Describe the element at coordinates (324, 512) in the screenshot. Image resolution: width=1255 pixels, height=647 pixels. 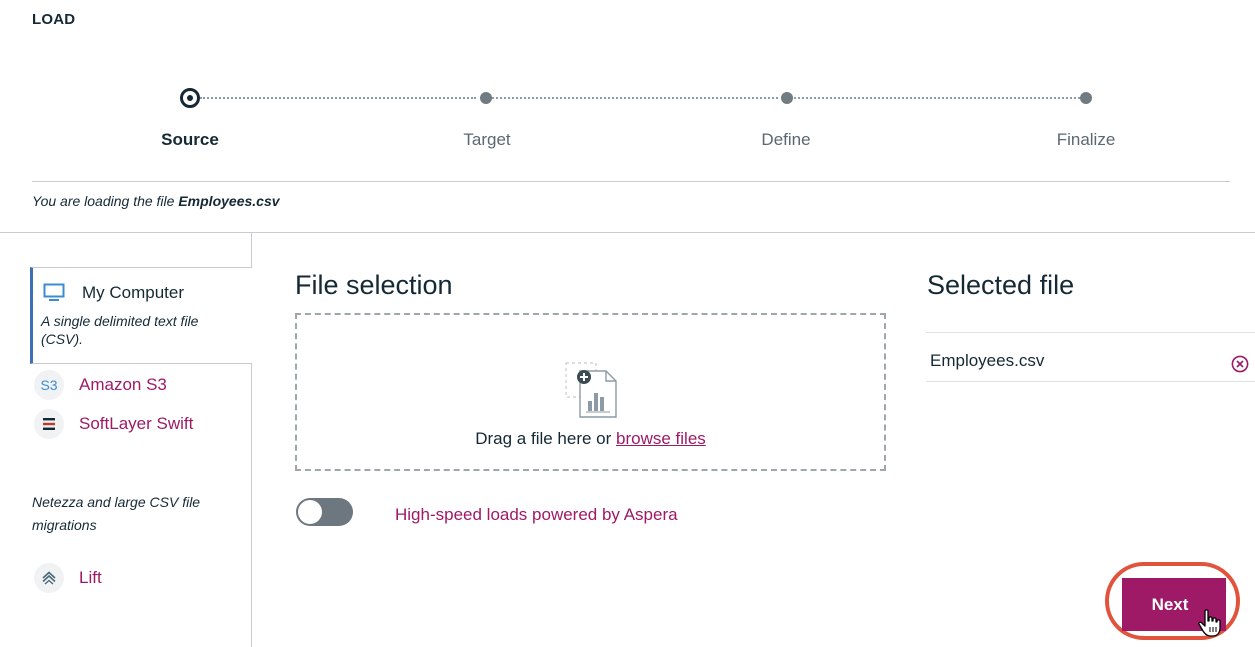
I see `aspera-toggle` at that location.